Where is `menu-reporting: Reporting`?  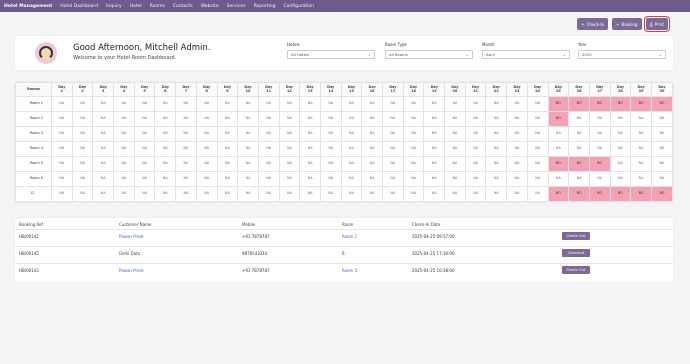
menu-reporting: Reporting is located at coordinates (265, 6).